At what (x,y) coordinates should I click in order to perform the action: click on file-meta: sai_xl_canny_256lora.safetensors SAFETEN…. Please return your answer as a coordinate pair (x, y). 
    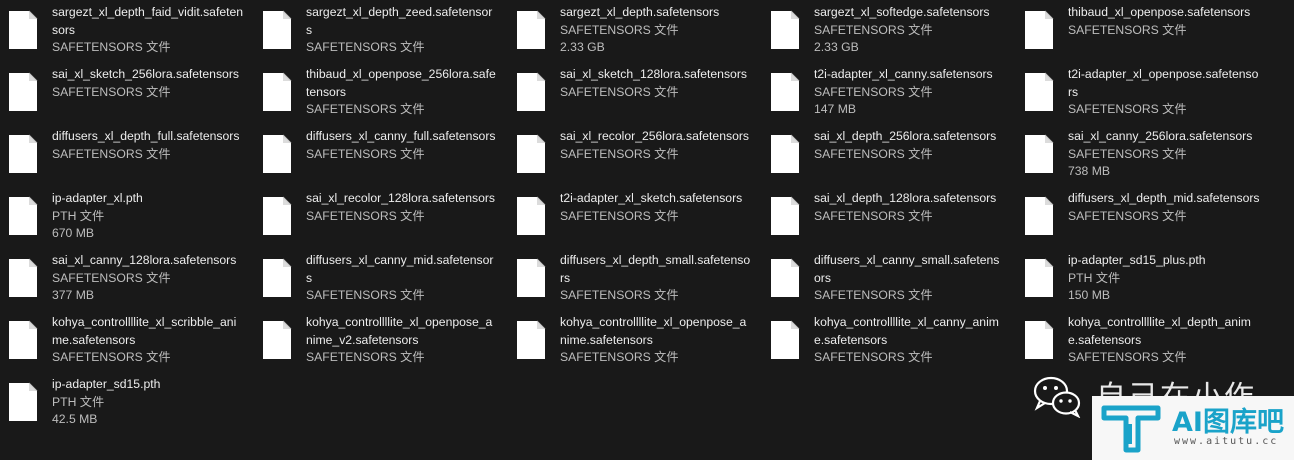
    Looking at the image, I should click on (1164, 154).